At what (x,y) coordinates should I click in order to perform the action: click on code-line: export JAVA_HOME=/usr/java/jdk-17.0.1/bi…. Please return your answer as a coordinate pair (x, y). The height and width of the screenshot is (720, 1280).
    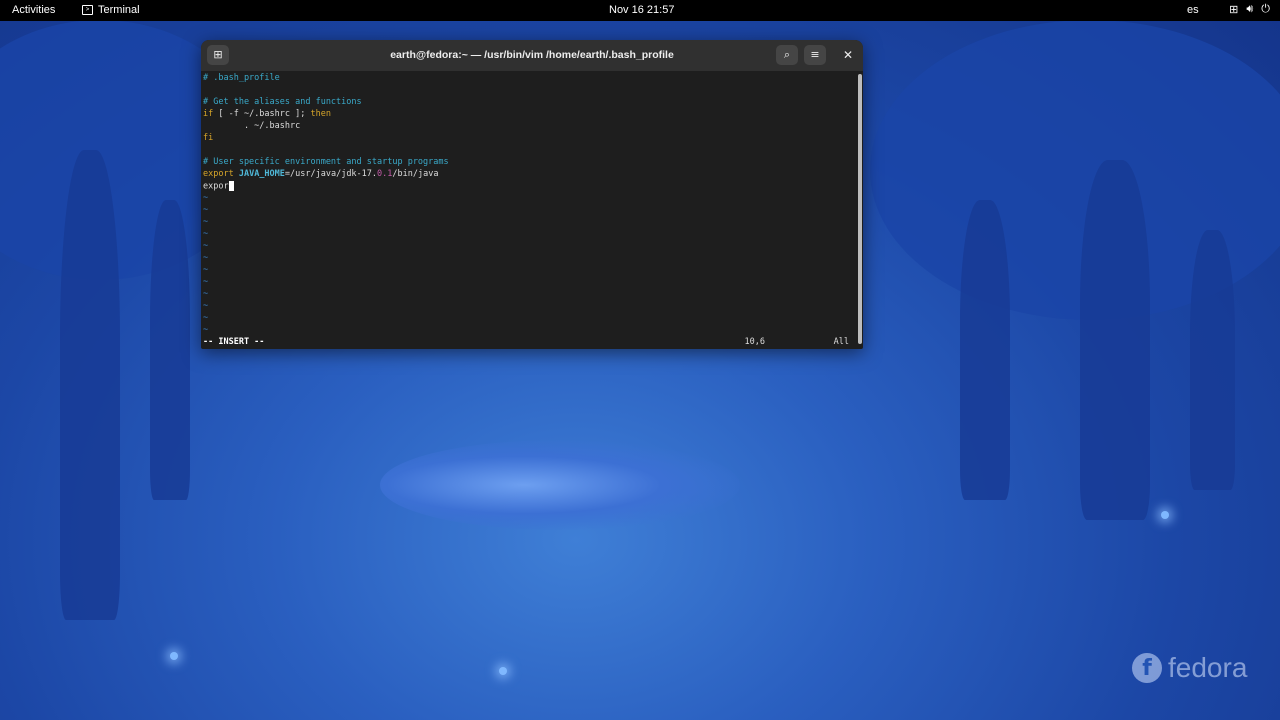
    Looking at the image, I should click on (320, 174).